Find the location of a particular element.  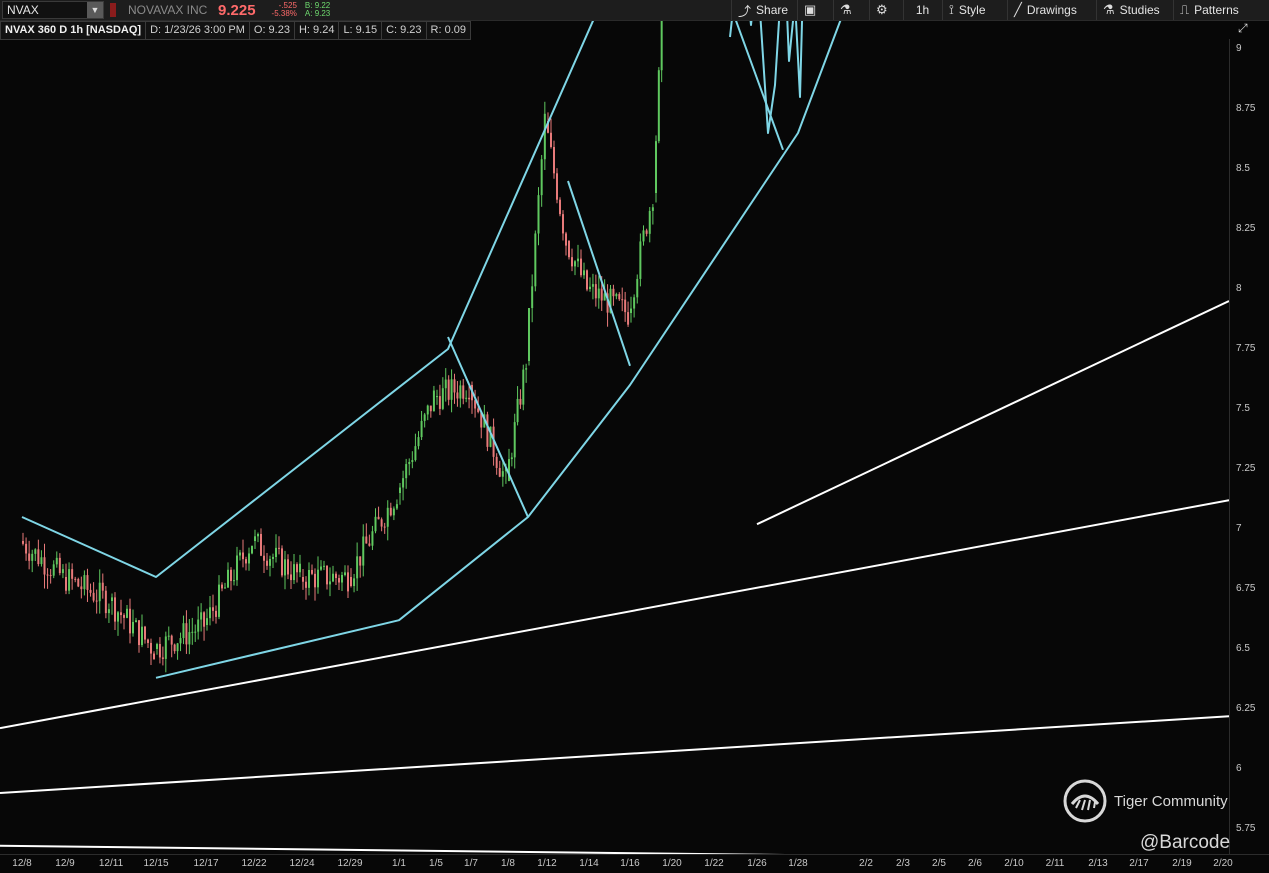

symbol-selector: ▼ is located at coordinates (53, 10).